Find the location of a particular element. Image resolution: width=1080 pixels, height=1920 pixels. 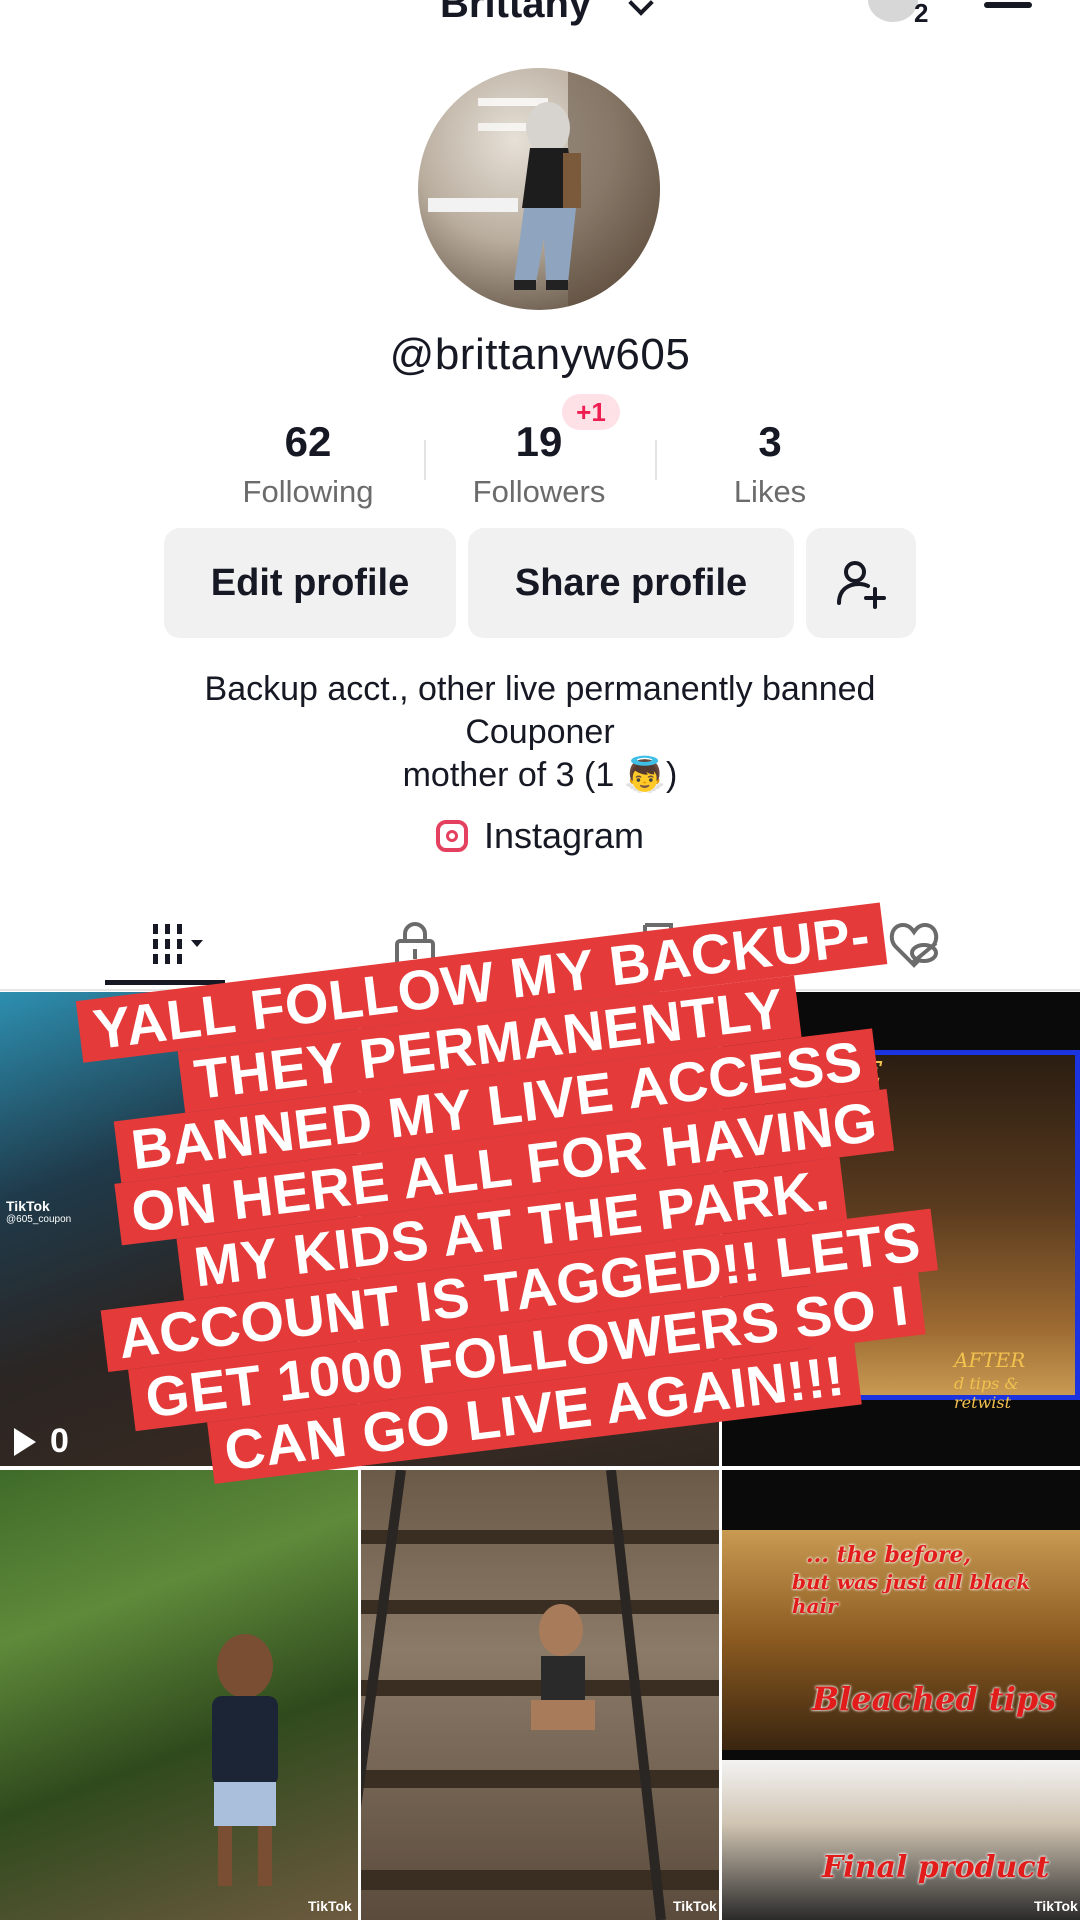

share-profile-button: Share profile is located at coordinates (631, 583).